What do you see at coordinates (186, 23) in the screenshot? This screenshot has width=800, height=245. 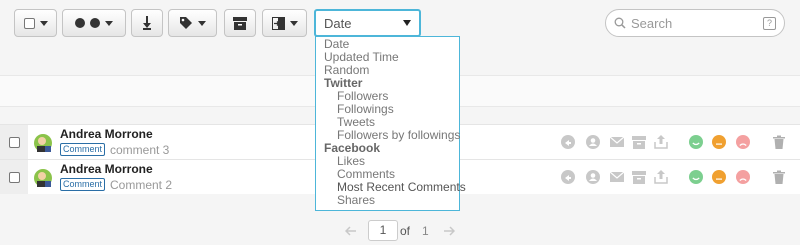 I see `tag-icon` at bounding box center [186, 23].